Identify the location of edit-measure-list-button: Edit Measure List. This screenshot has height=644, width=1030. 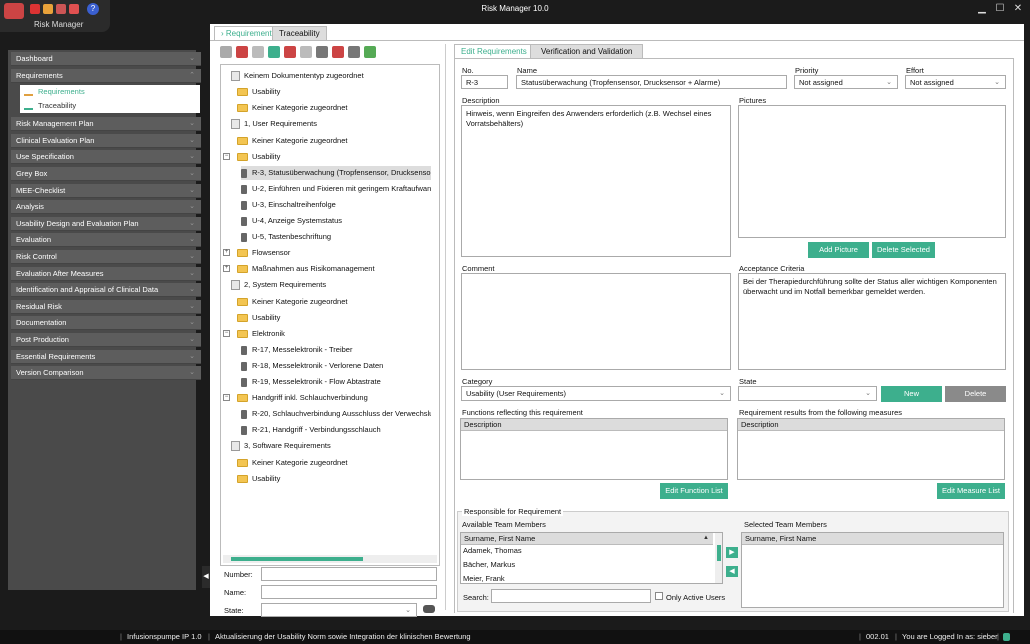
(971, 491).